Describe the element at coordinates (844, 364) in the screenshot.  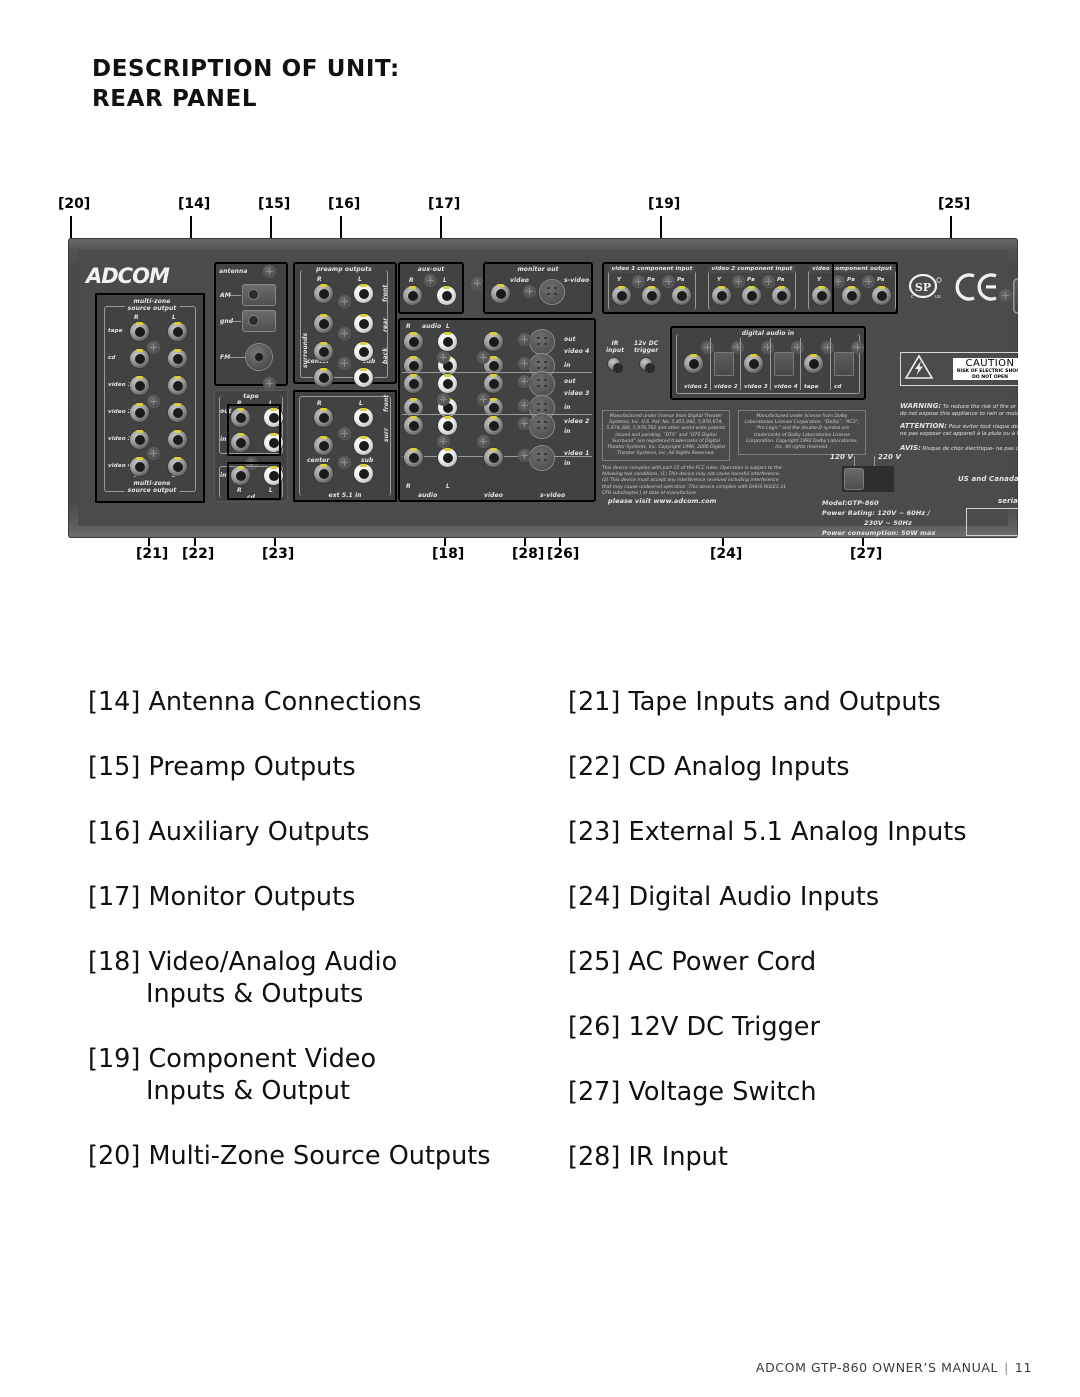
I see `digital-optical-cd-jack` at that location.